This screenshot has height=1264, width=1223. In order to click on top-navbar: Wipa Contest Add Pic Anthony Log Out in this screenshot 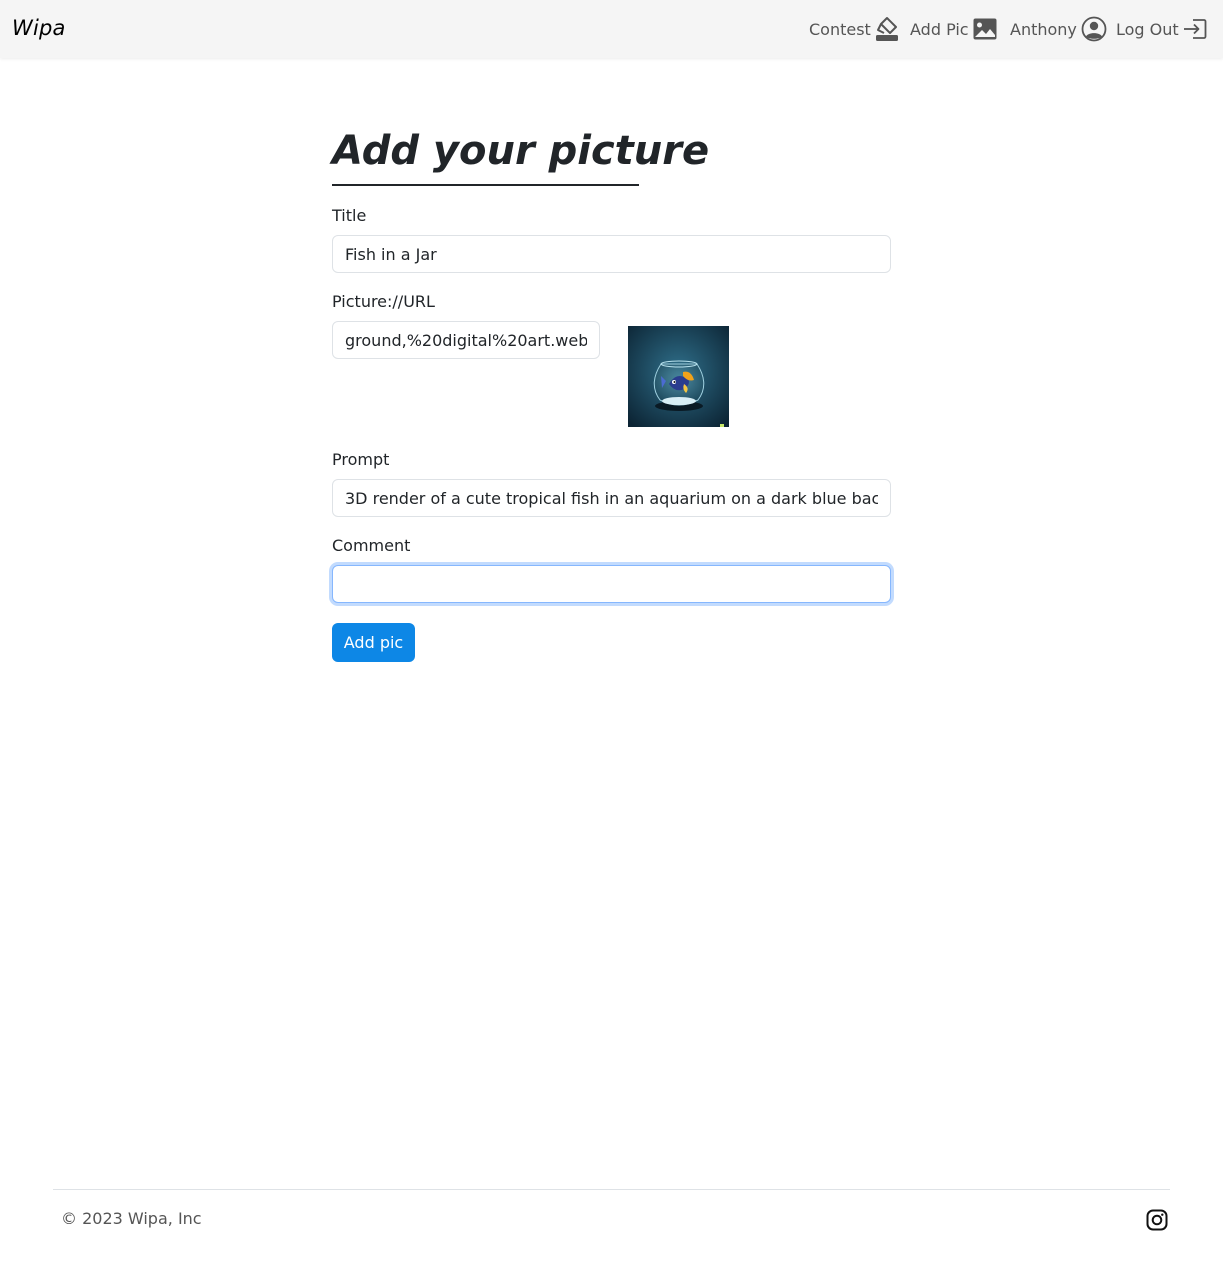, I will do `click(611, 29)`.